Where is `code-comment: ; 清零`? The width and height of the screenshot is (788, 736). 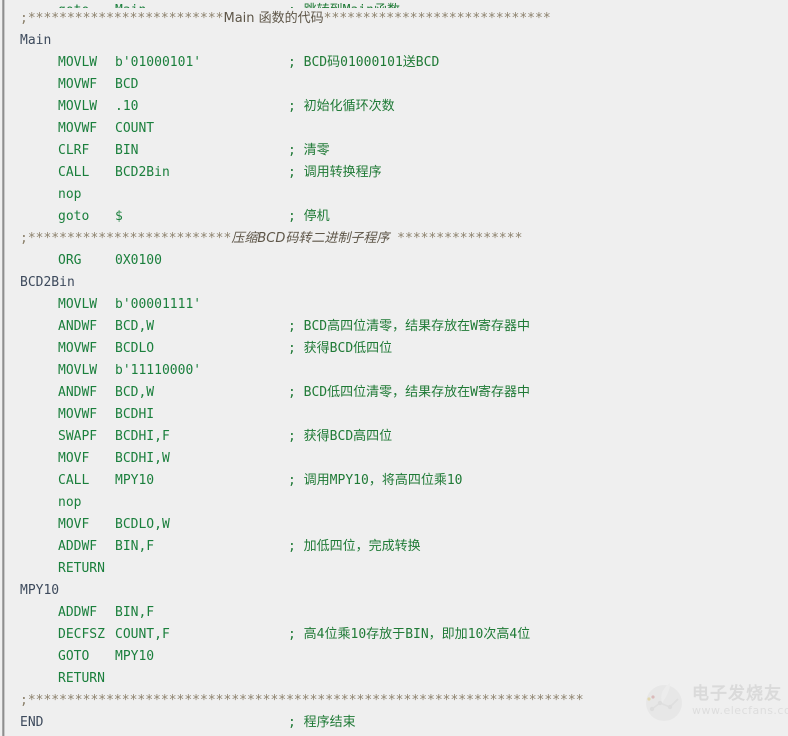
code-comment: ; 清零 is located at coordinates (309, 150).